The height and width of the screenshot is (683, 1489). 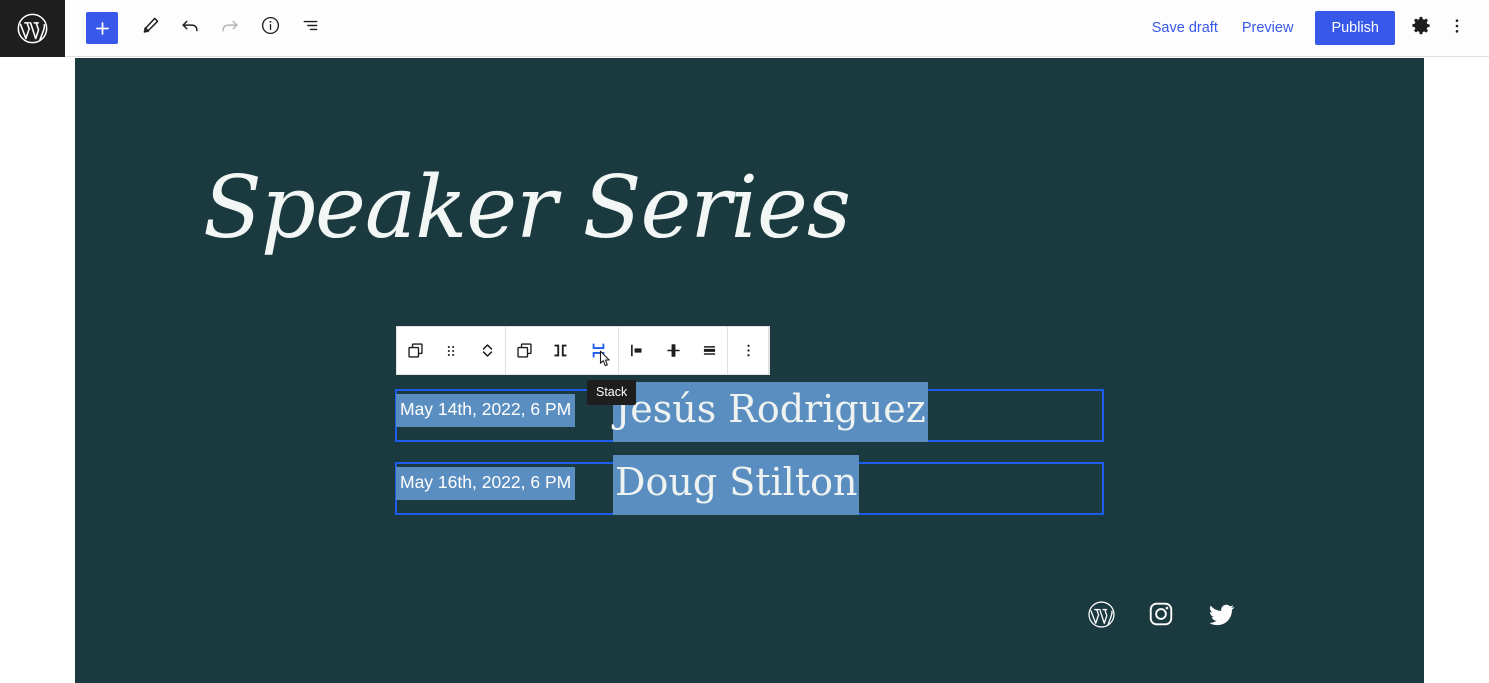 I want to click on align-bottom-icon, so click(x=709, y=350).